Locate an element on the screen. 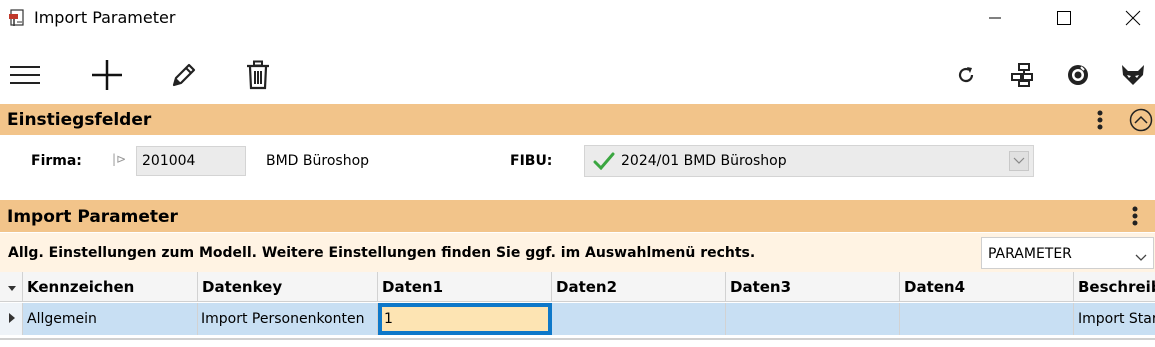 The image size is (1155, 347). cell-daten3 is located at coordinates (813, 319).